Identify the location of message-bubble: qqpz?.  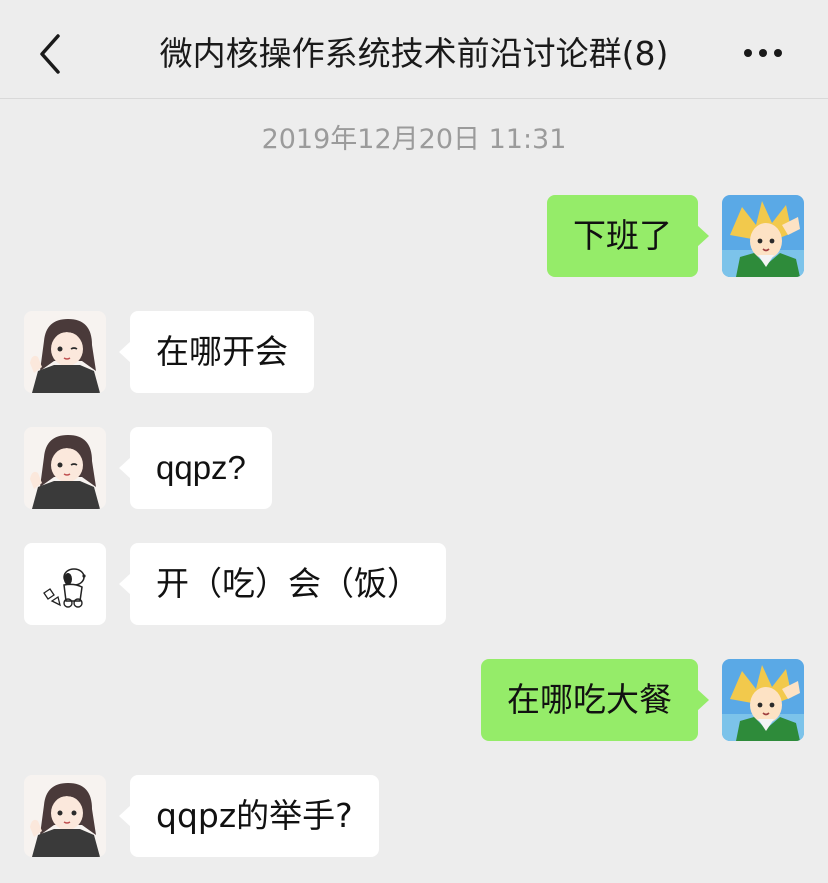
(195, 468).